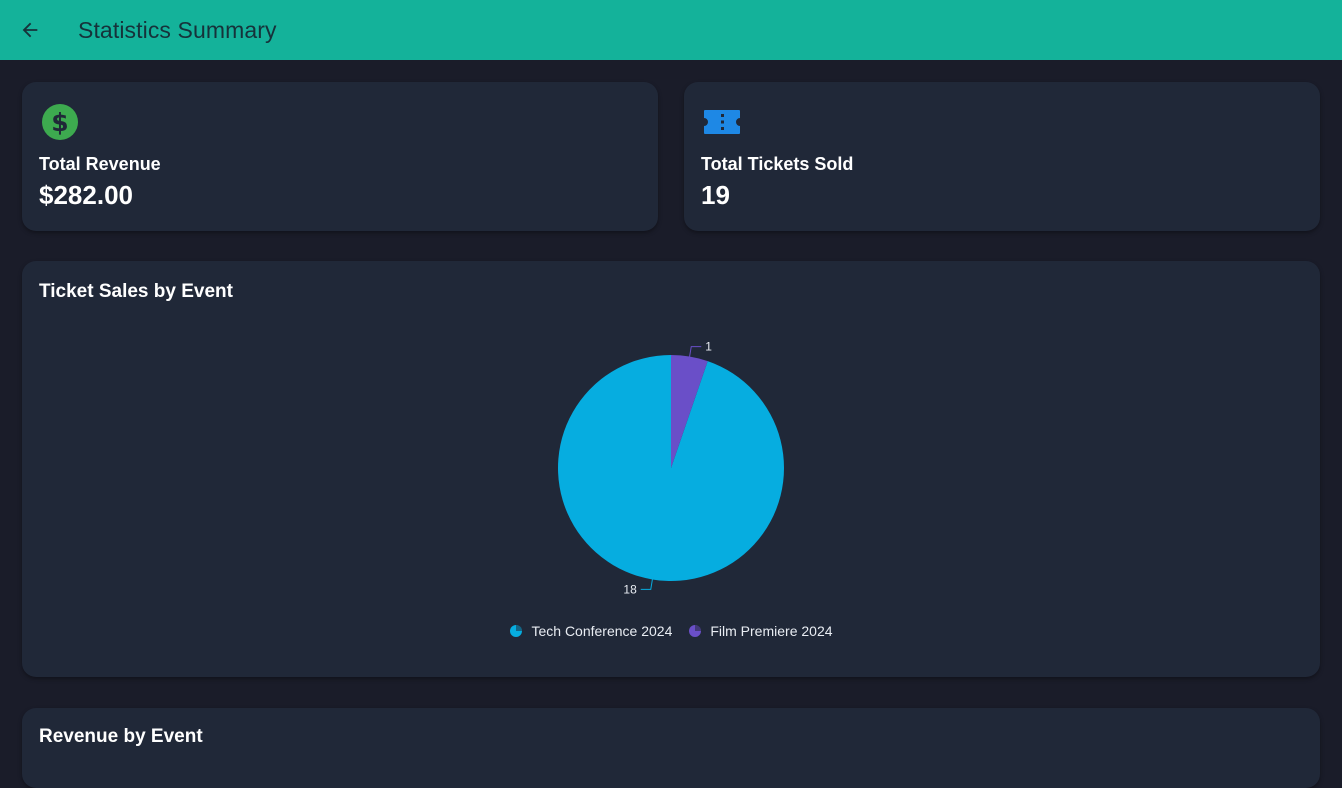 The width and height of the screenshot is (1342, 788). What do you see at coordinates (715, 195) in the screenshot?
I see `tickets-value: 19` at bounding box center [715, 195].